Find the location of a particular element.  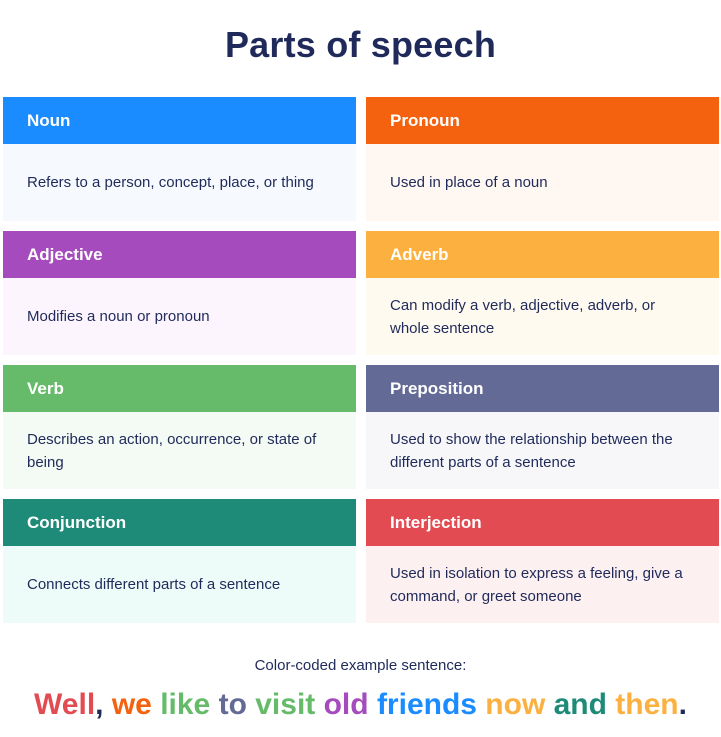

sentence-word: . is located at coordinates (682, 704).